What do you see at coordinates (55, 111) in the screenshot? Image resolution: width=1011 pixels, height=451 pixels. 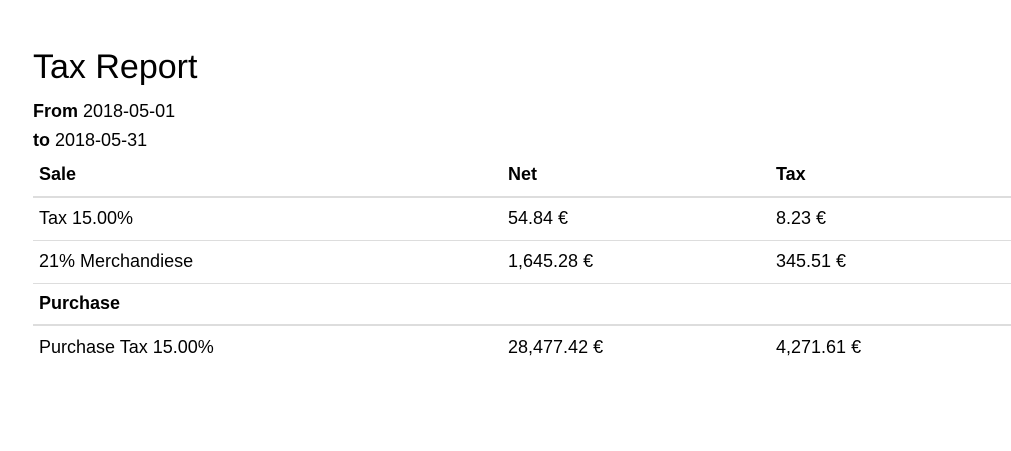 I see `from-label: From` at bounding box center [55, 111].